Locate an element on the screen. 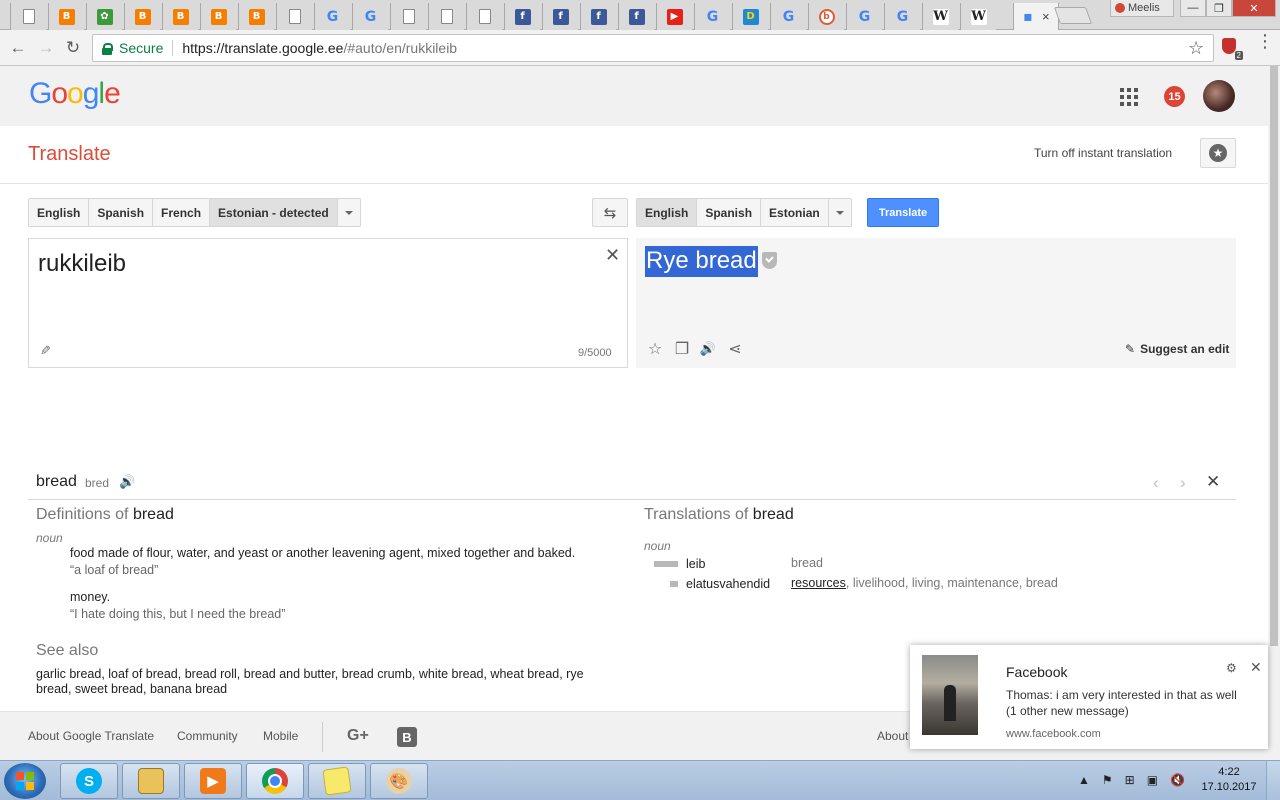 This screenshot has height=800, width=1280. definition-example: “a loaf of bread” is located at coordinates (114, 570).